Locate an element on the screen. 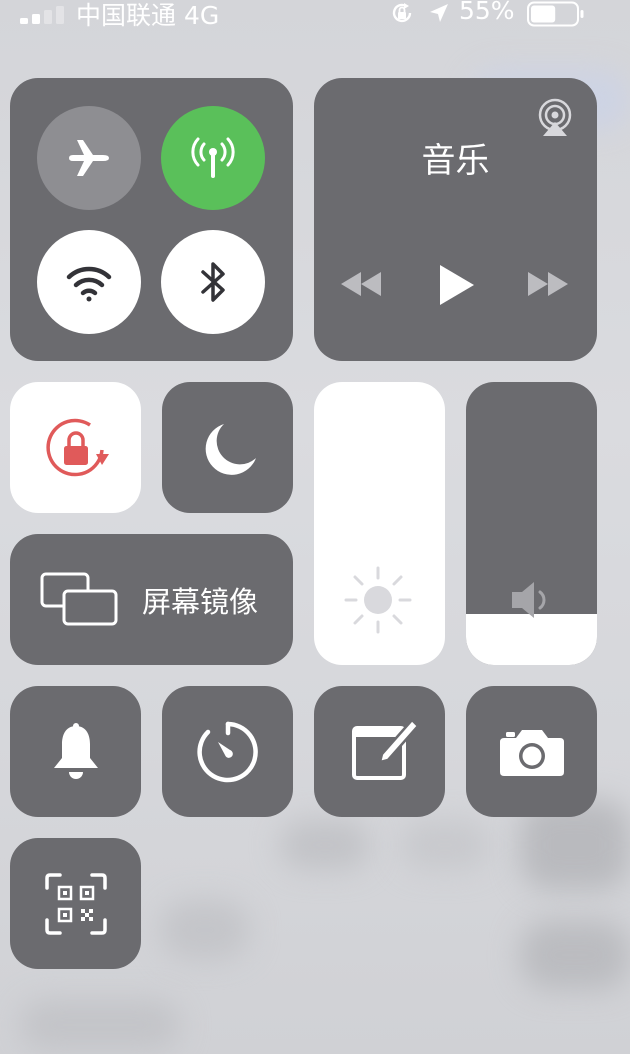  wifi-toggle is located at coordinates (89, 282).